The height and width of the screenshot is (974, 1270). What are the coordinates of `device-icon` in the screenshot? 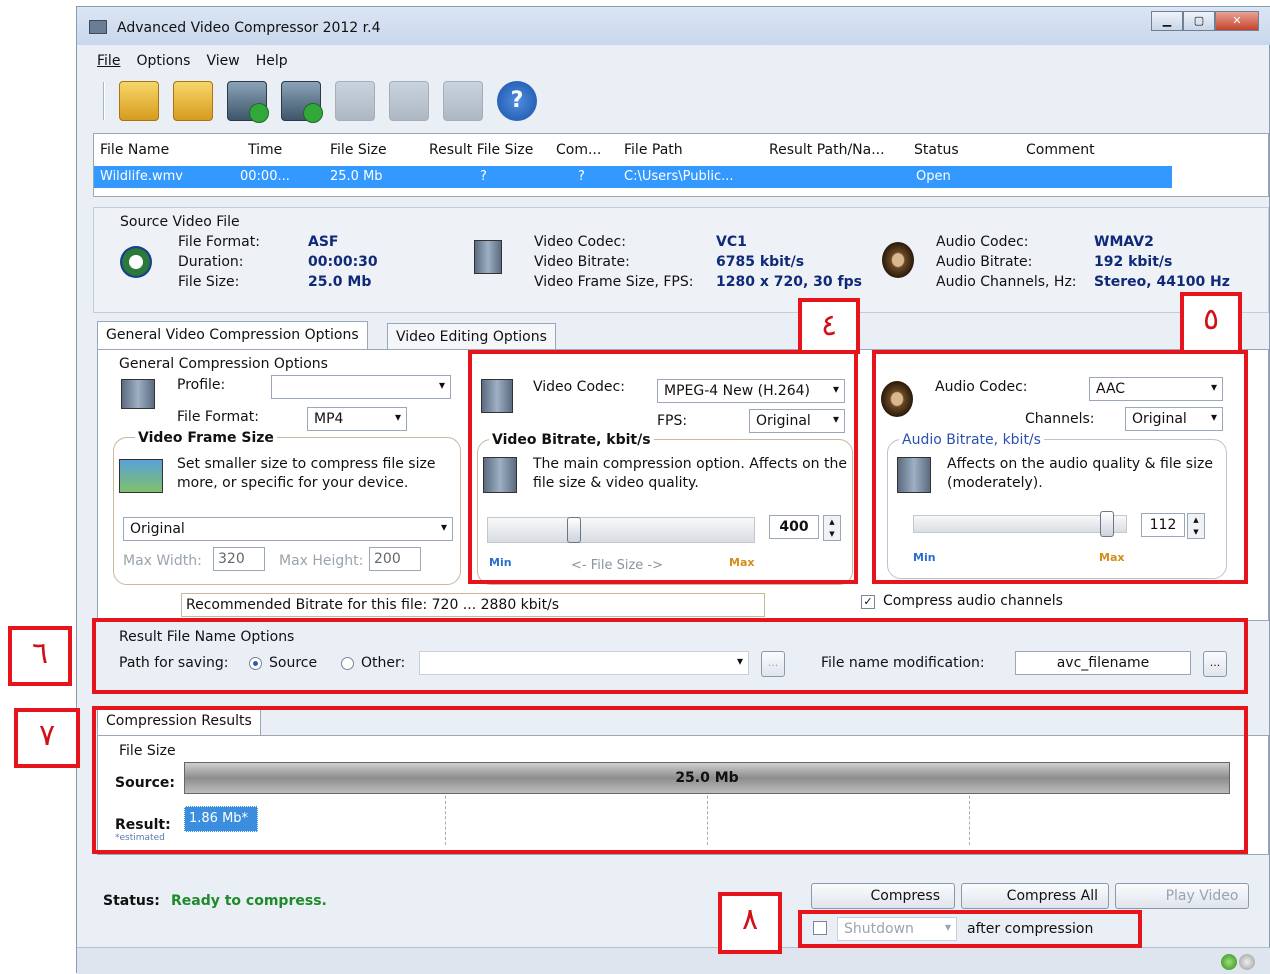 It's located at (138, 394).